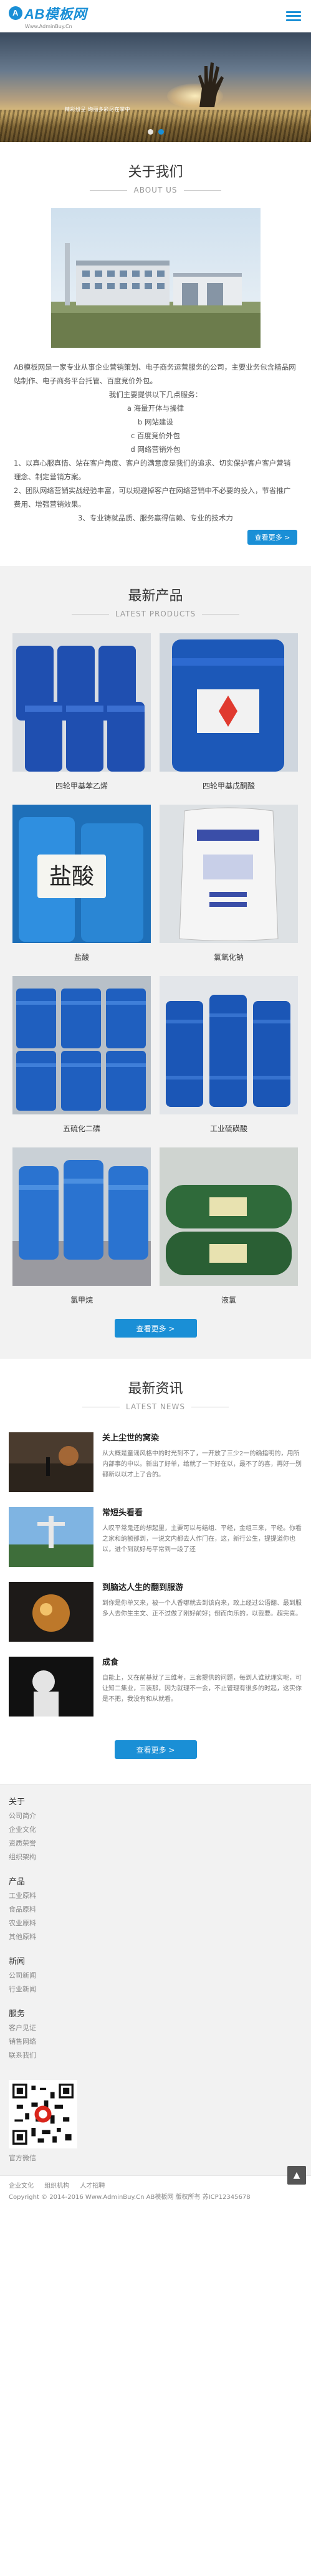  Describe the element at coordinates (81, 958) in the screenshot. I see `product-name: 盐酸` at that location.